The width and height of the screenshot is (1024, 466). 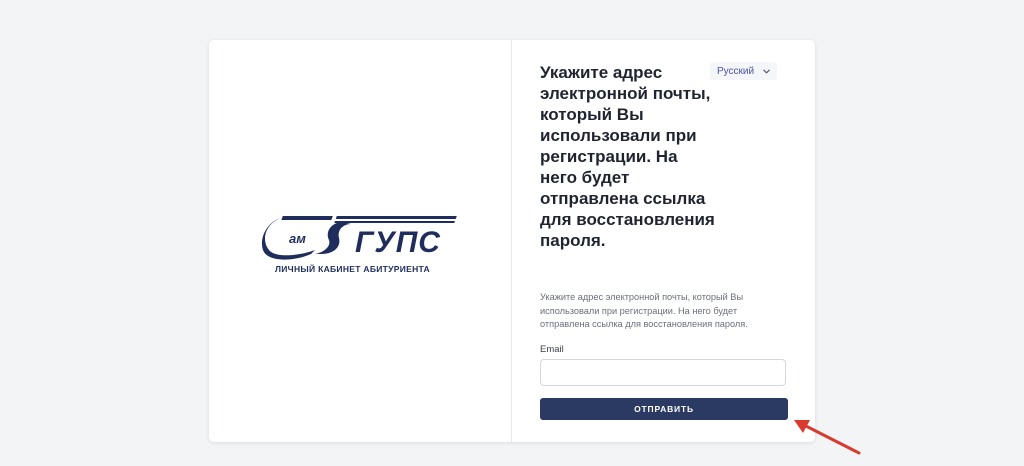 I want to click on language-select-value: Русский, so click(x=736, y=71).